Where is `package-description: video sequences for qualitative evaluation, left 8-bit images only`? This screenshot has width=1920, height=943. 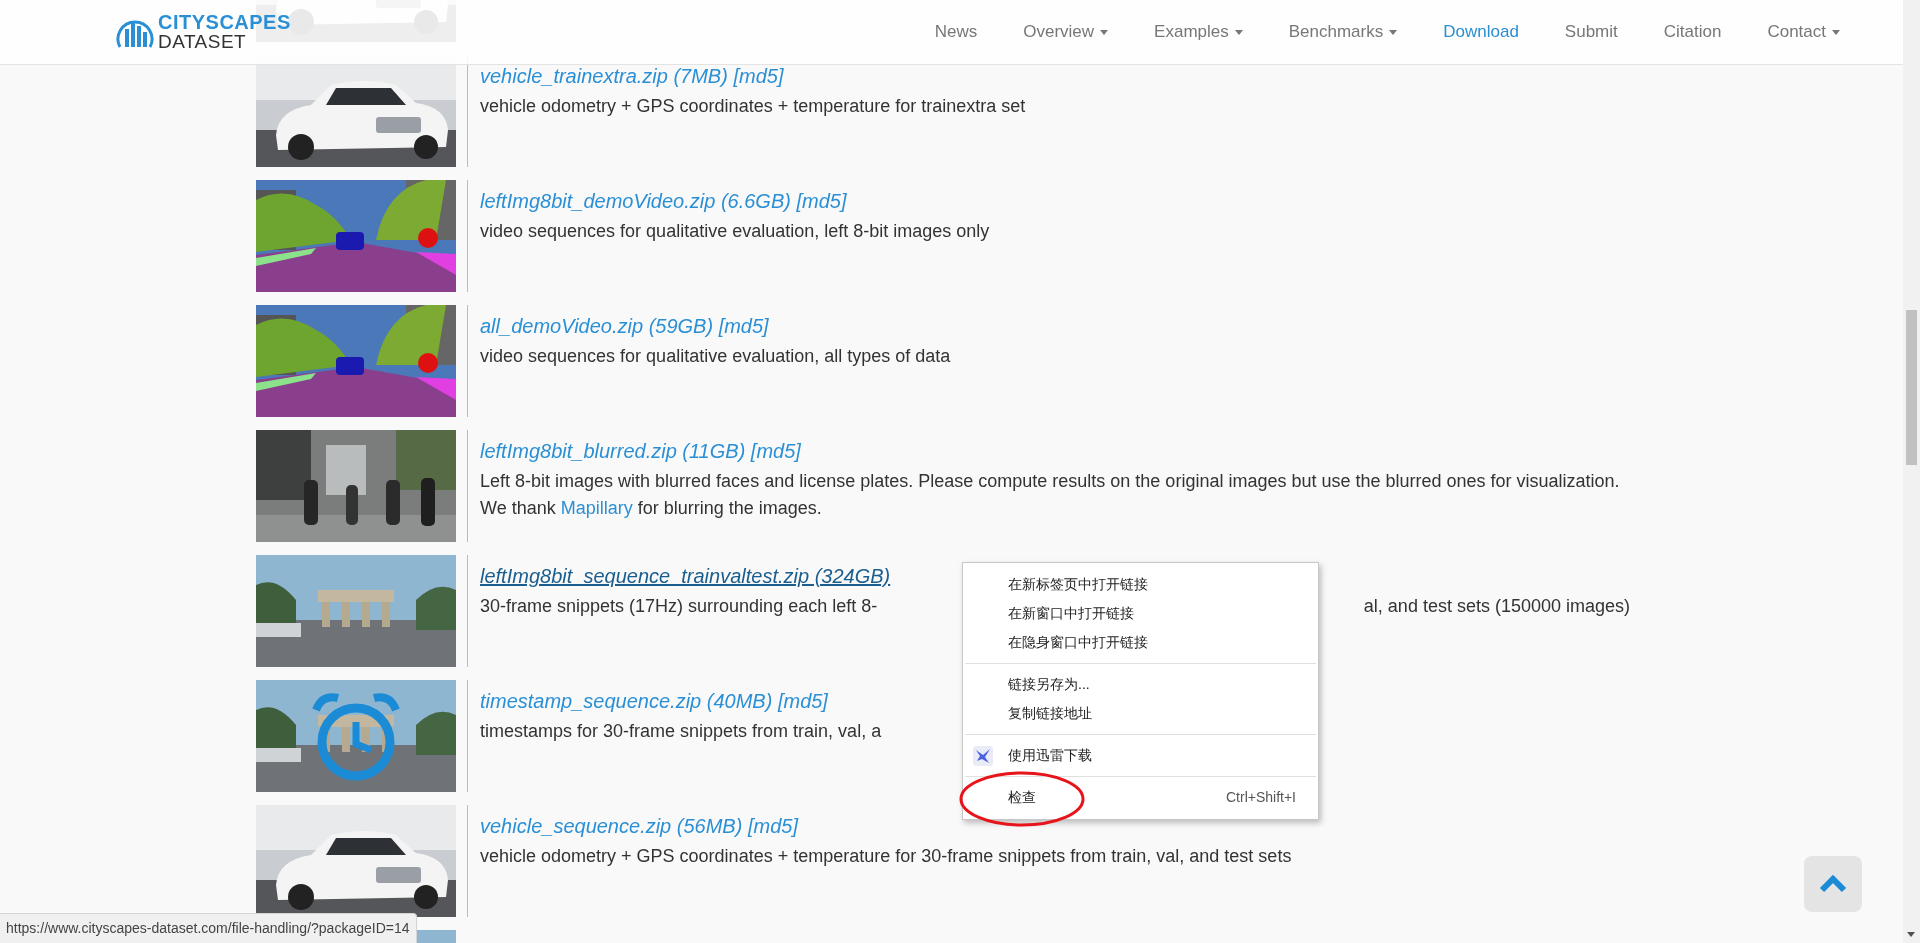
package-description: video sequences for qualitative evaluation, left 8-bit images only is located at coordinates (735, 231).